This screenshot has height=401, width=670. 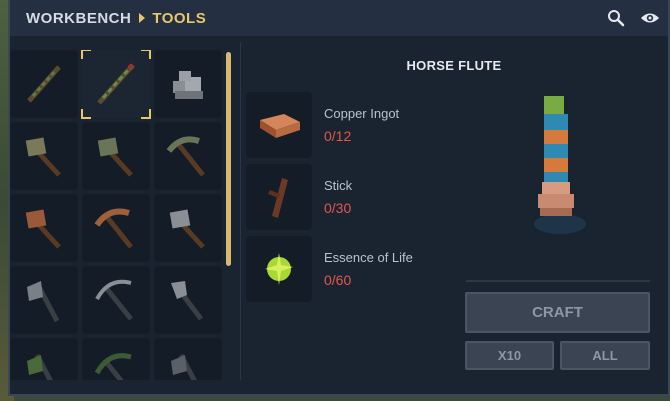 I want to click on ingredient-row: Essence of Life 0/60, so click(x=351, y=269).